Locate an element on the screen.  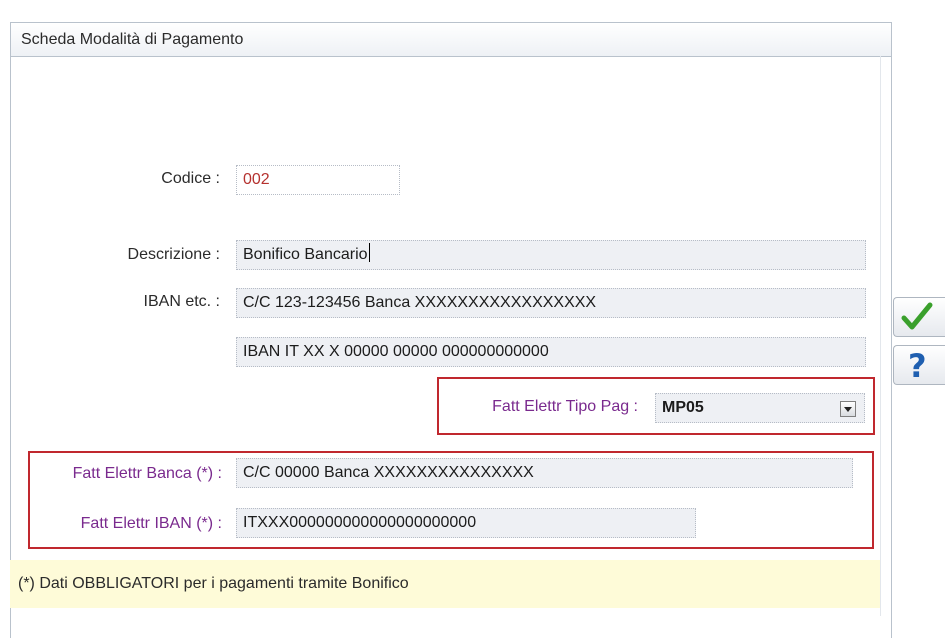
banca-field: C/C 00000 Banca XXXXXXXXXXXXXXX is located at coordinates (544, 473).